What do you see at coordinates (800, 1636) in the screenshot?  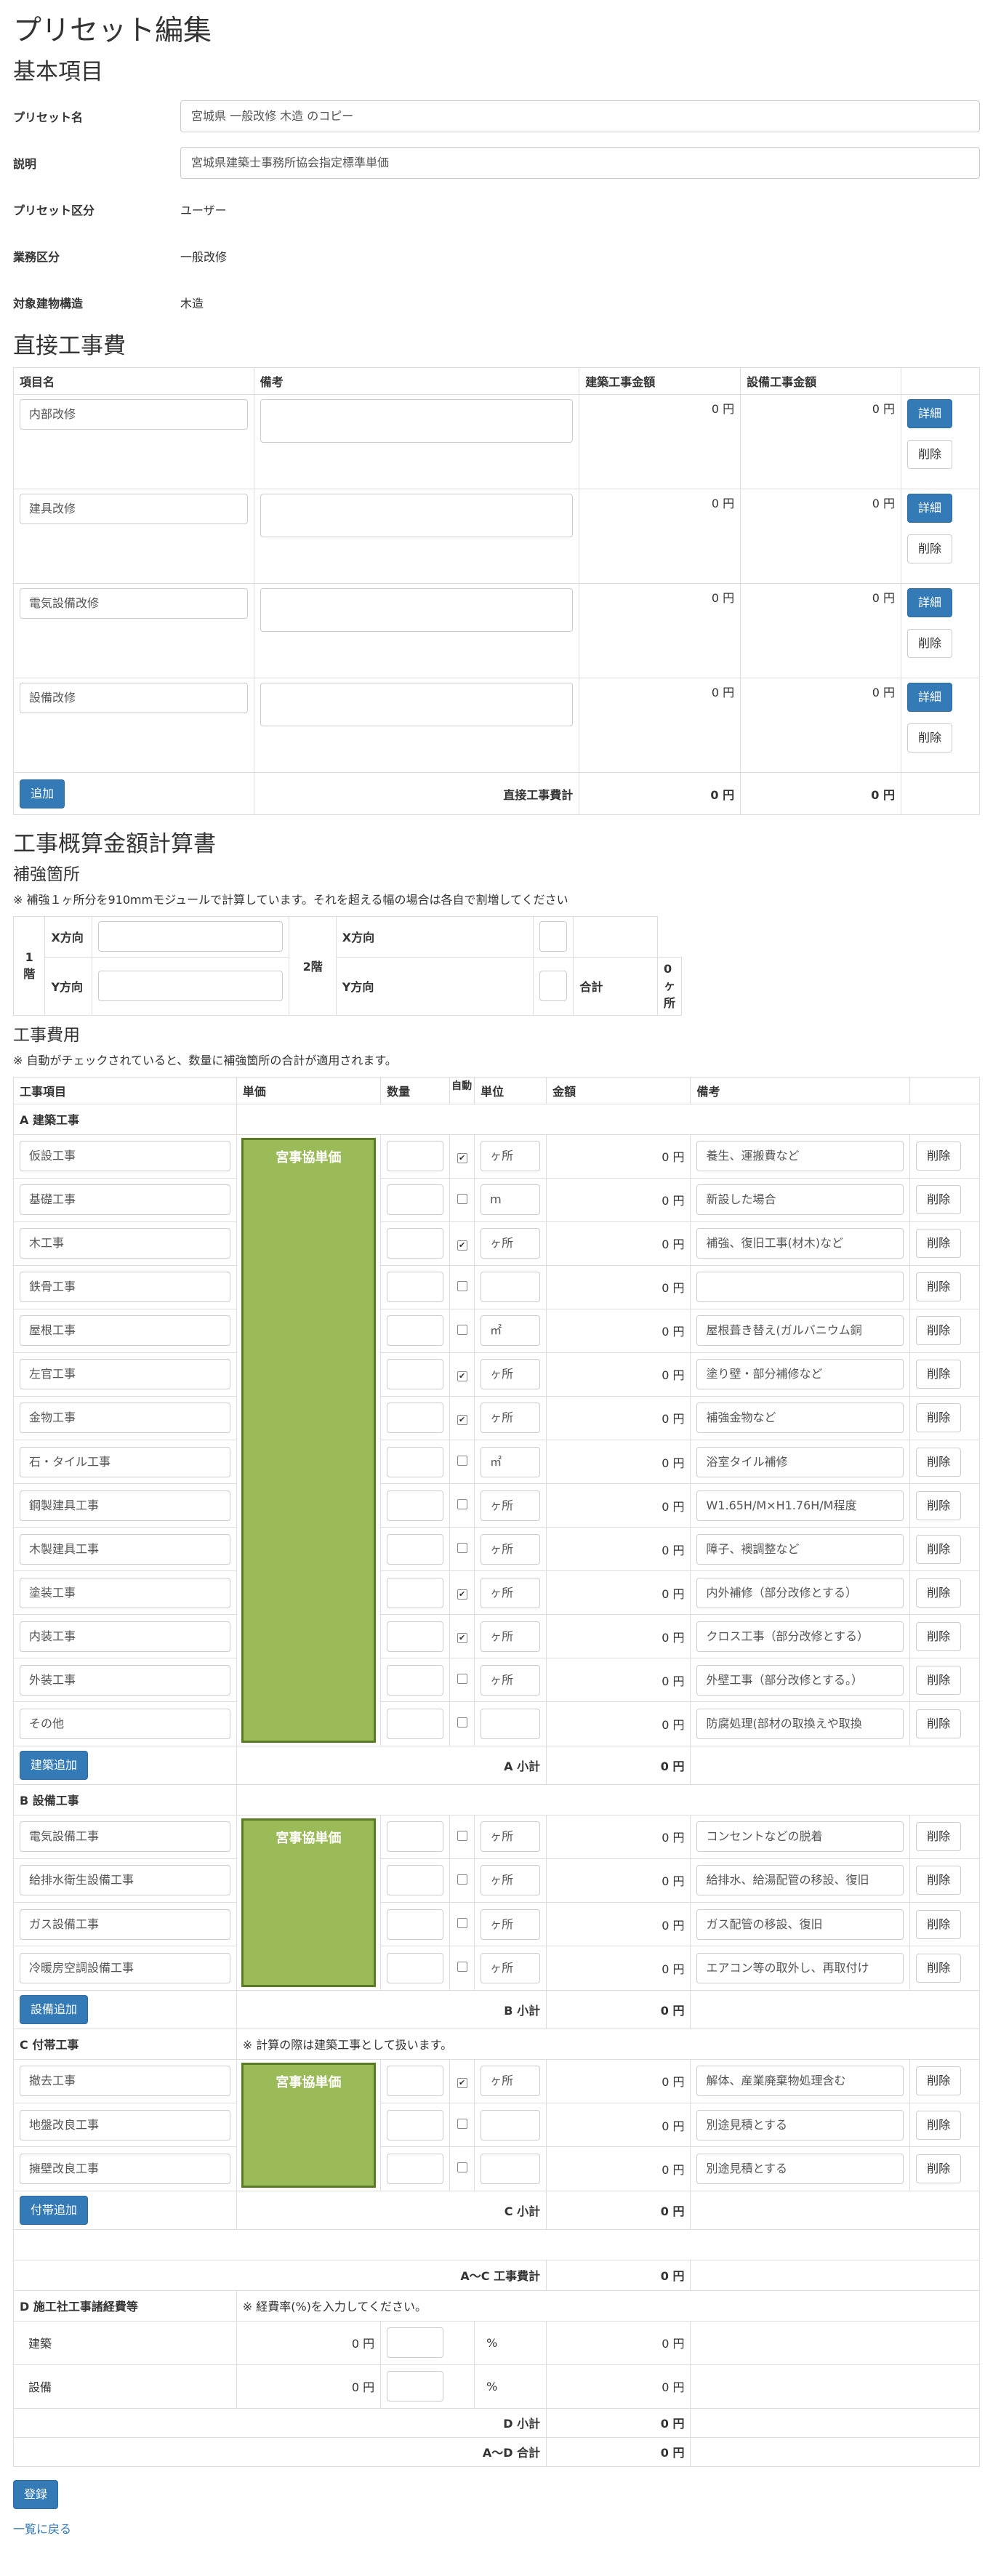 I see `cost-remark-input: クロス工事（部分改修とする）` at bounding box center [800, 1636].